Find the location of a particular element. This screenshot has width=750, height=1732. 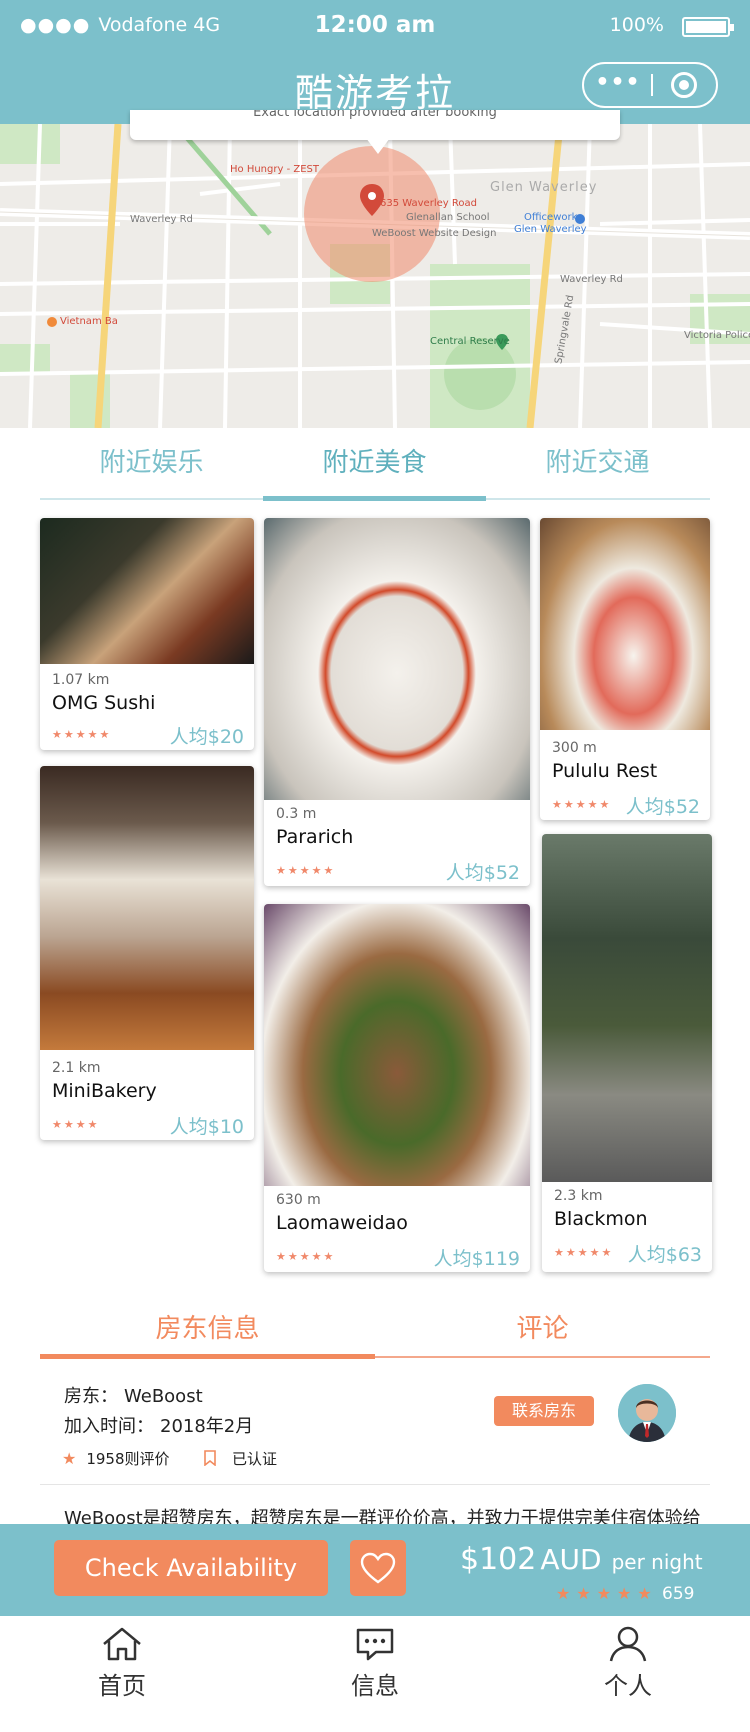

nav-home: 首页 is located at coordinates (122, 1663).